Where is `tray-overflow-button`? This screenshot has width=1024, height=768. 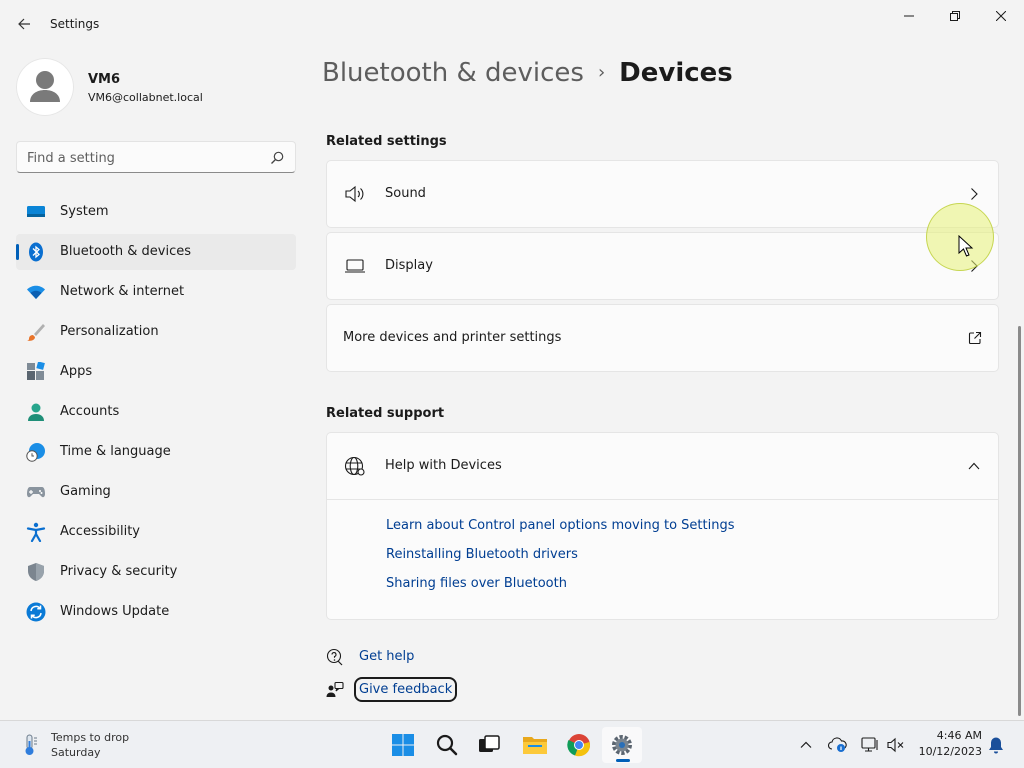 tray-overflow-button is located at coordinates (806, 745).